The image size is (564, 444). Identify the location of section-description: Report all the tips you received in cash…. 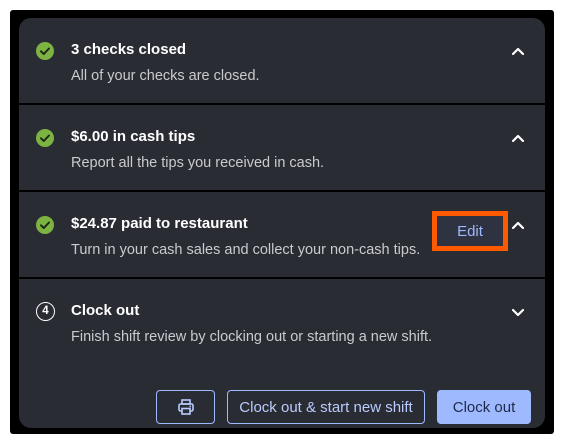
(198, 163).